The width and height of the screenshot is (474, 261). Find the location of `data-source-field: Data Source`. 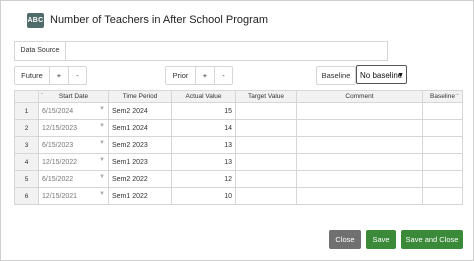

data-source-field: Data Source is located at coordinates (201, 51).